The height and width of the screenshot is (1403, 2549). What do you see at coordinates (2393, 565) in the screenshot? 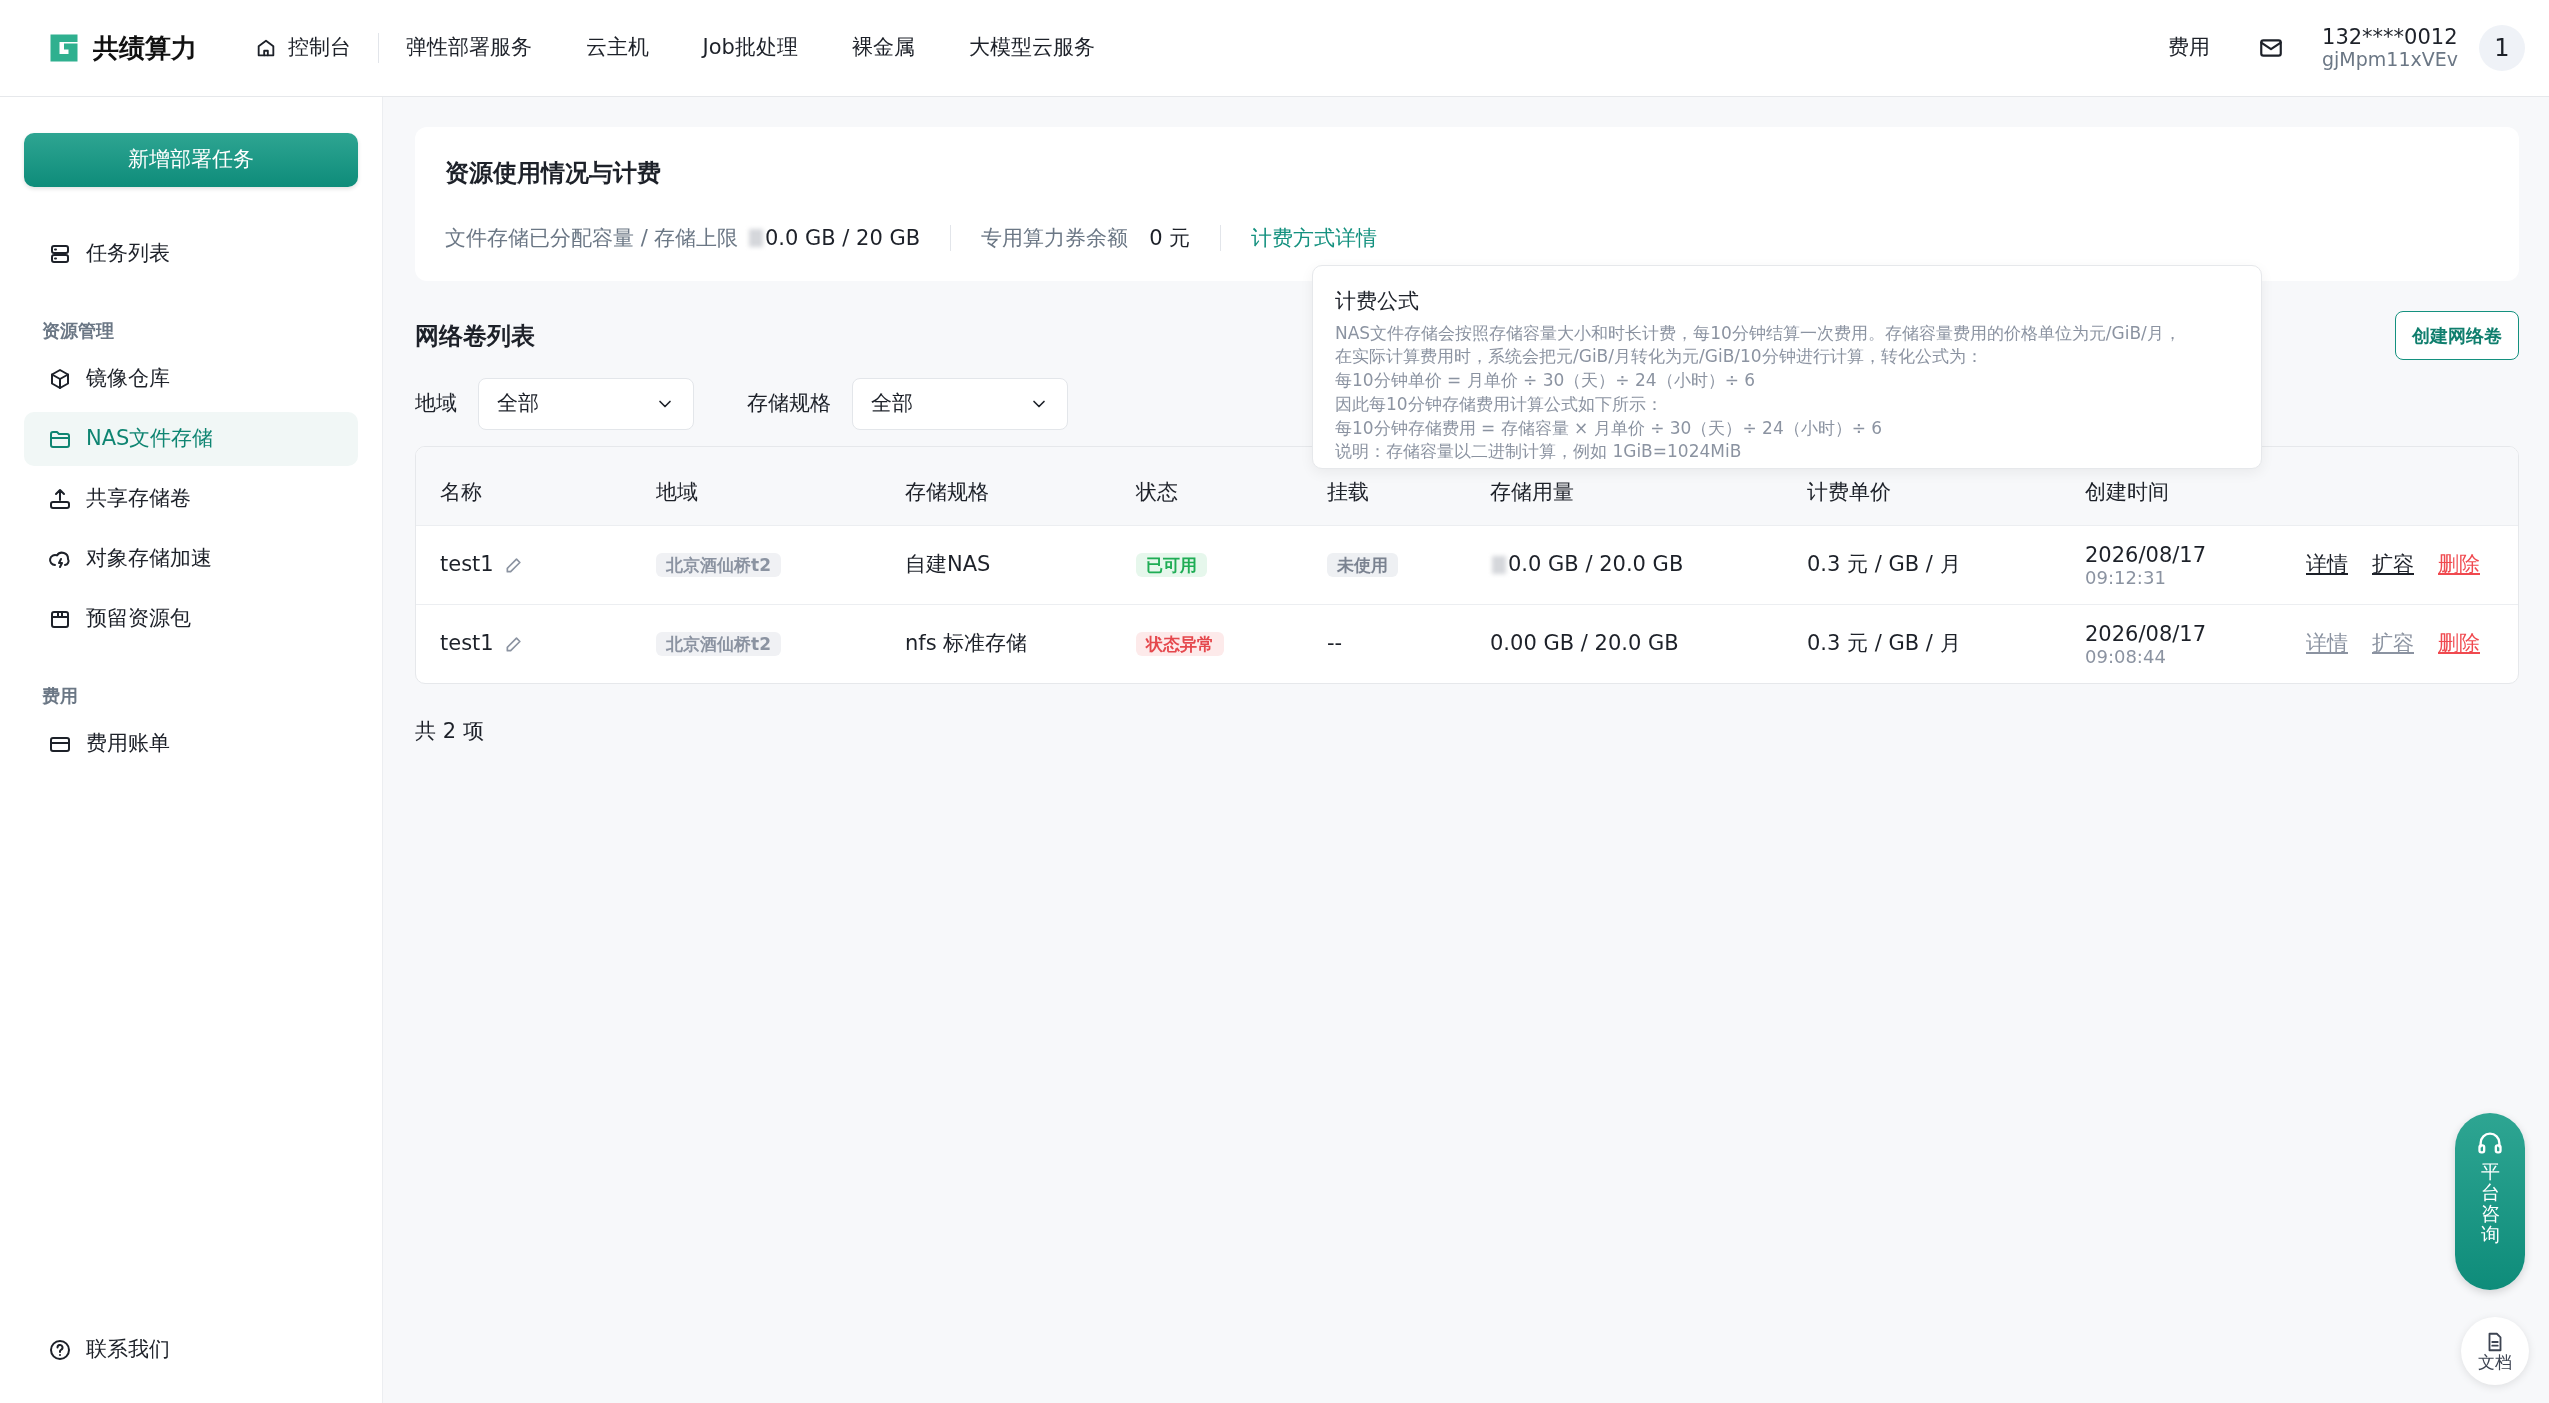
I see `action-link: 扩容` at bounding box center [2393, 565].